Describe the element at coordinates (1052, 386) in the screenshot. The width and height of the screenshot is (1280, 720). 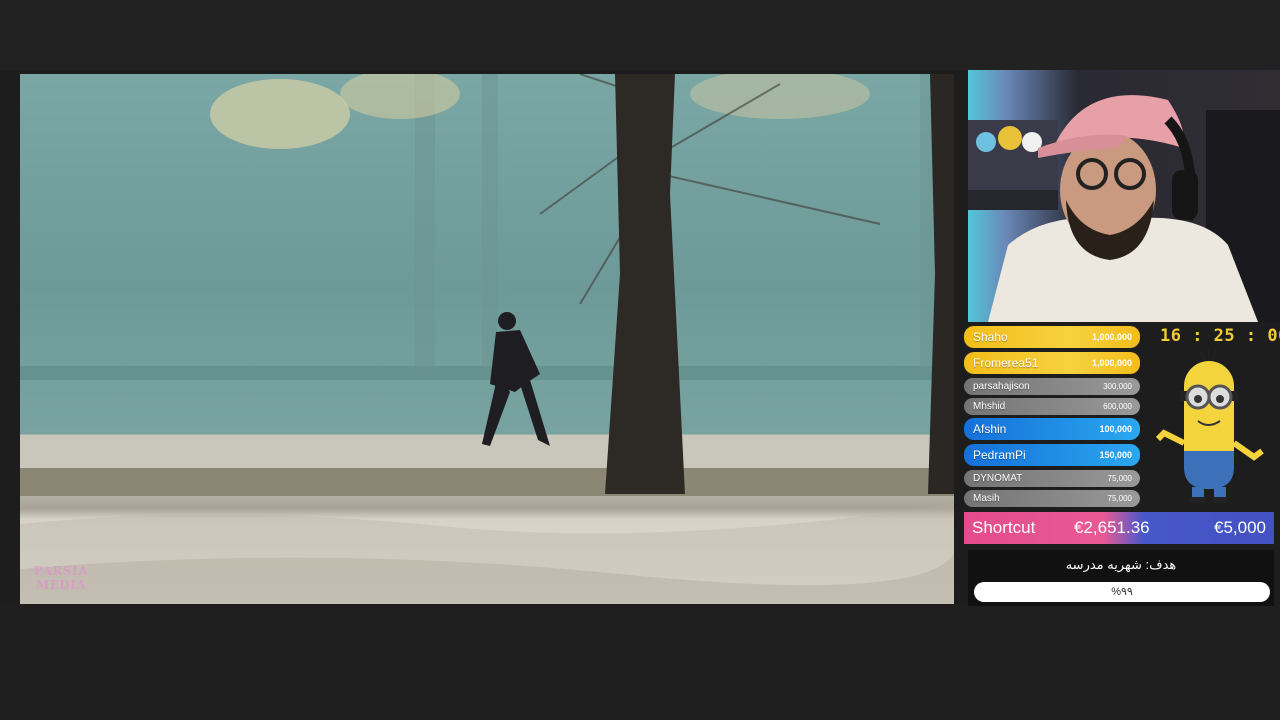
I see `donor-row: parsahajison 300,000` at that location.